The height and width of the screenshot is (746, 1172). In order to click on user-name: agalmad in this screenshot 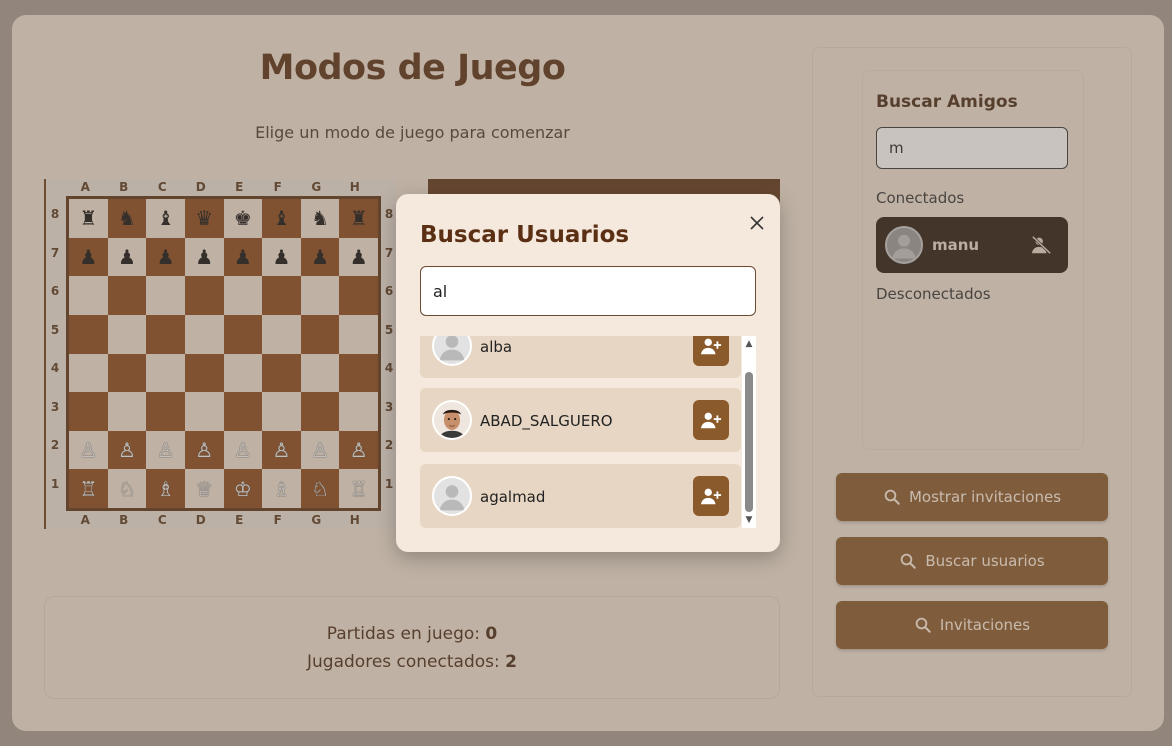, I will do `click(513, 497)`.